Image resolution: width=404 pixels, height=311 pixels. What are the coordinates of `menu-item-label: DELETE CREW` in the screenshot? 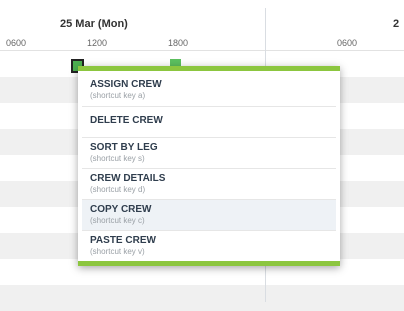 It's located at (126, 120).